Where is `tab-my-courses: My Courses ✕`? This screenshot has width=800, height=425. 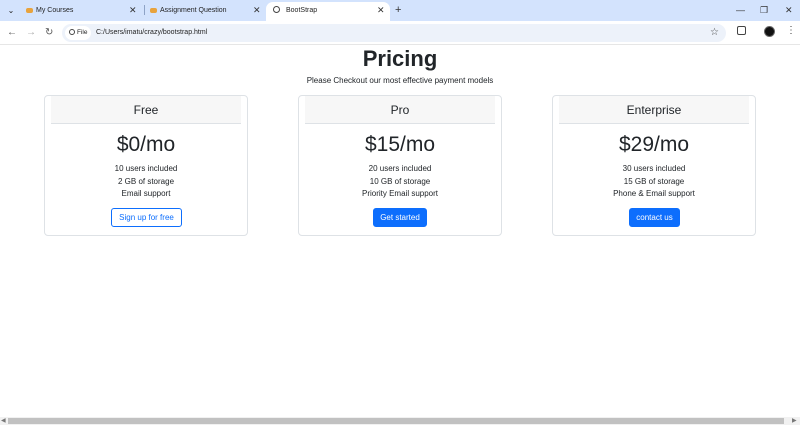
tab-my-courses: My Courses ✕ is located at coordinates (82, 11).